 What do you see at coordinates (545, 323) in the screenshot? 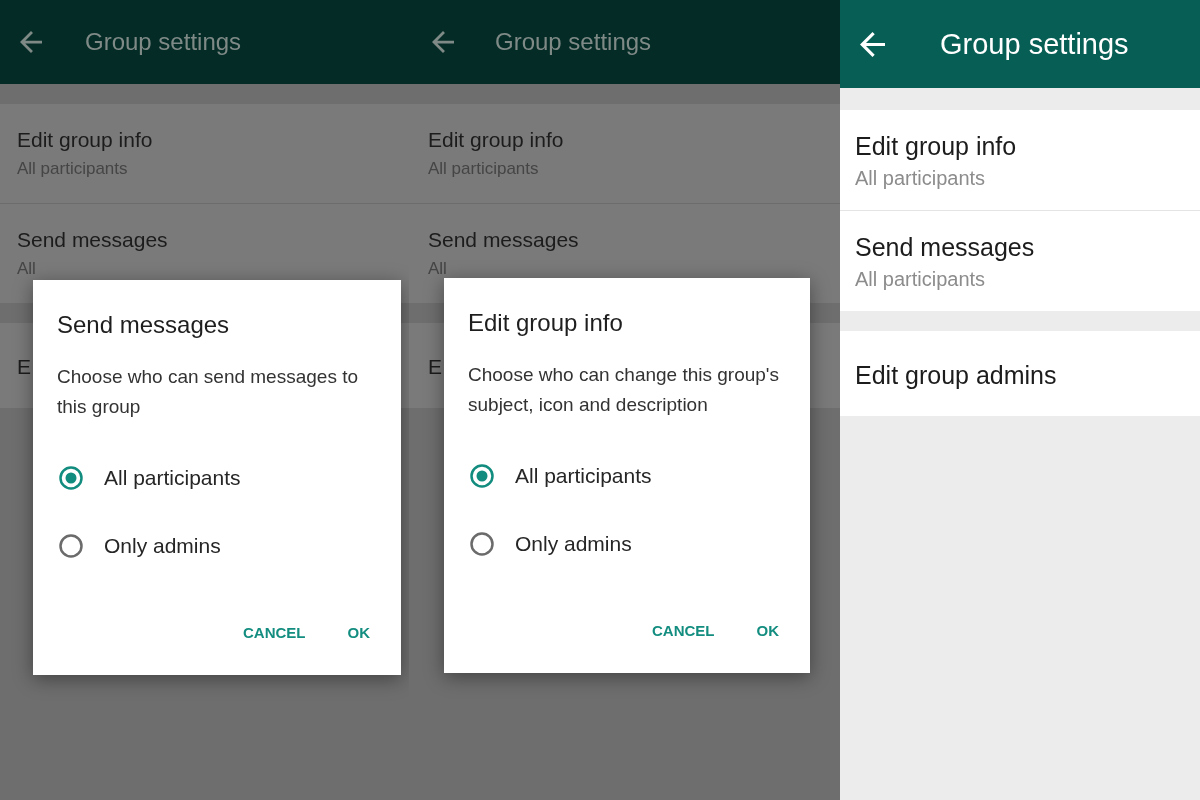
I see `dialog-title: Edit group info` at bounding box center [545, 323].